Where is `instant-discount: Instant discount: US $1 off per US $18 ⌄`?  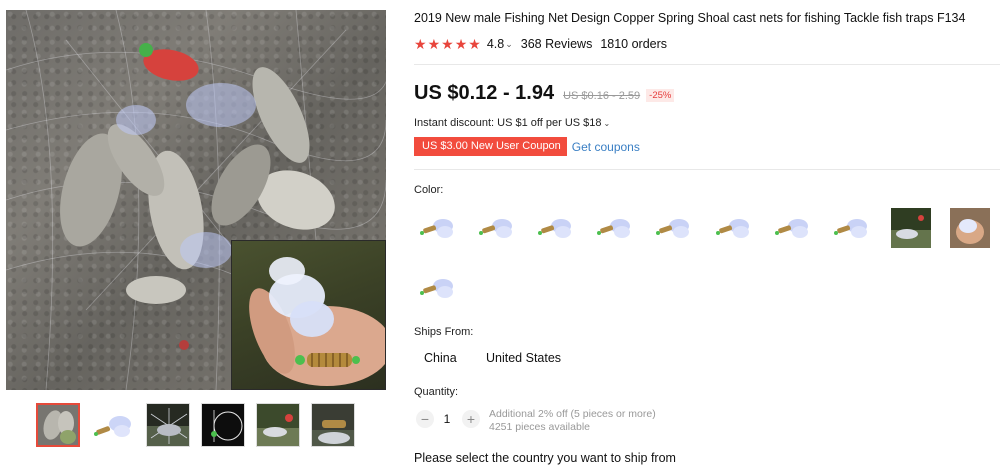
instant-discount: Instant discount: US $1 off per US $18 ⌄ is located at coordinates (512, 123).